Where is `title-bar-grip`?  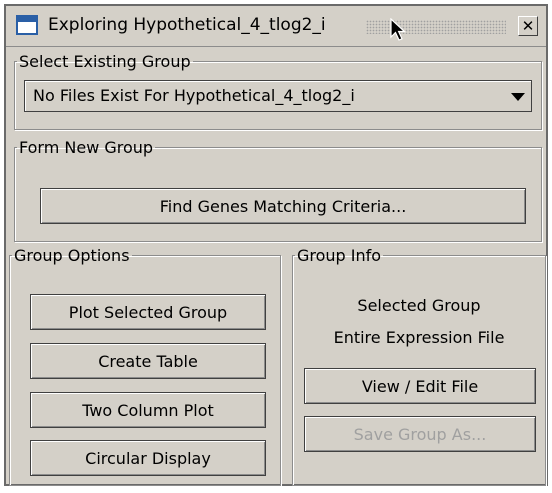
title-bar-grip is located at coordinates (436, 27).